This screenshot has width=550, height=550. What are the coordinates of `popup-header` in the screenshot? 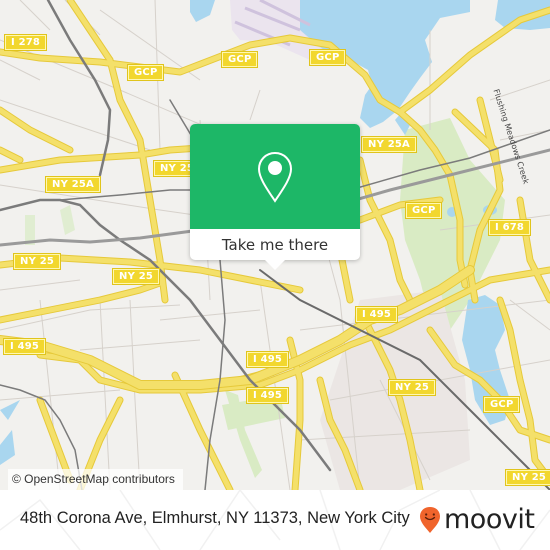 It's located at (275, 176).